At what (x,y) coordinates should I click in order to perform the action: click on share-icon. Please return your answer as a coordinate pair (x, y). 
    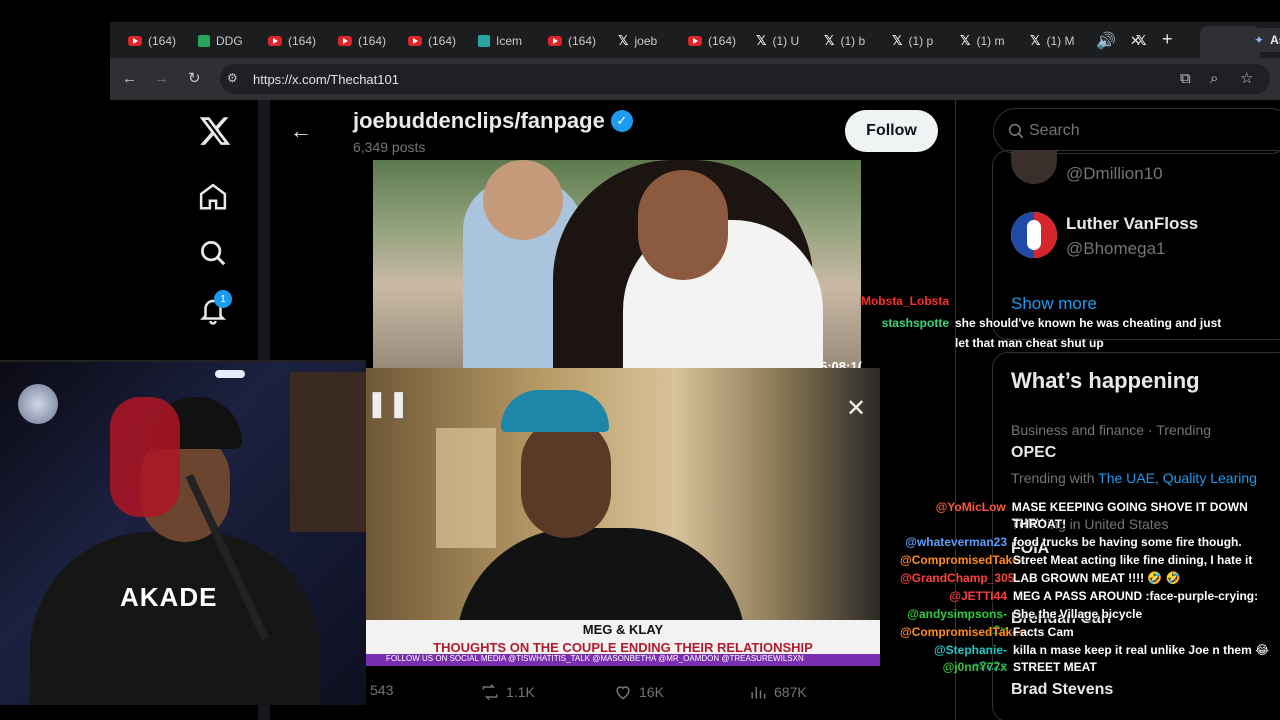
    Looking at the image, I should click on (928, 692).